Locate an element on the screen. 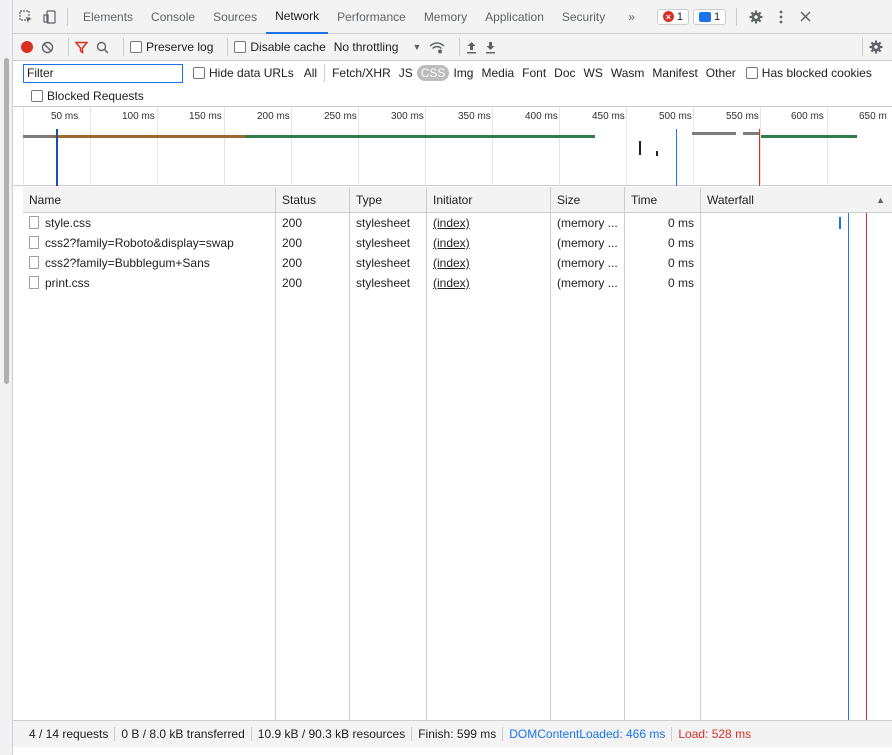  blocked-requests-checkbox: Blocked Requests is located at coordinates (87, 96).